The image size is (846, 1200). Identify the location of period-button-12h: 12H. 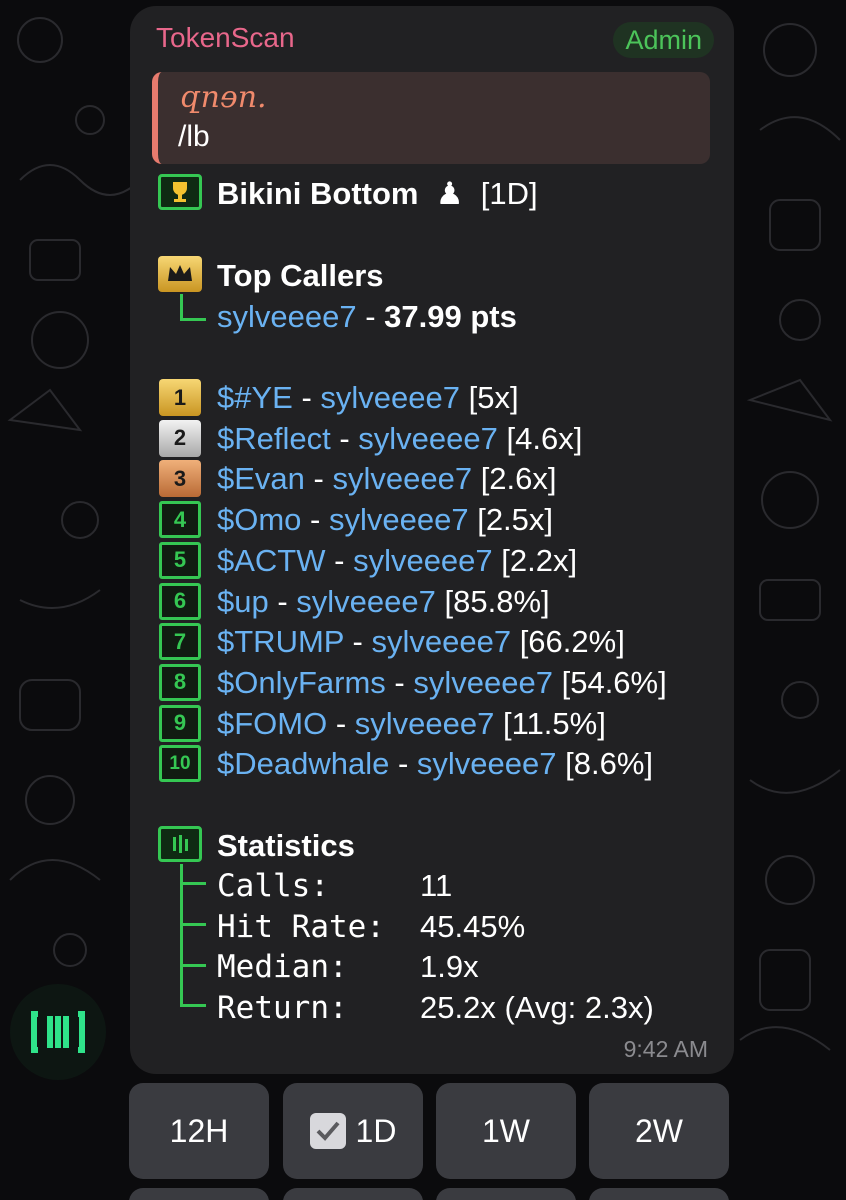
(199, 1131).